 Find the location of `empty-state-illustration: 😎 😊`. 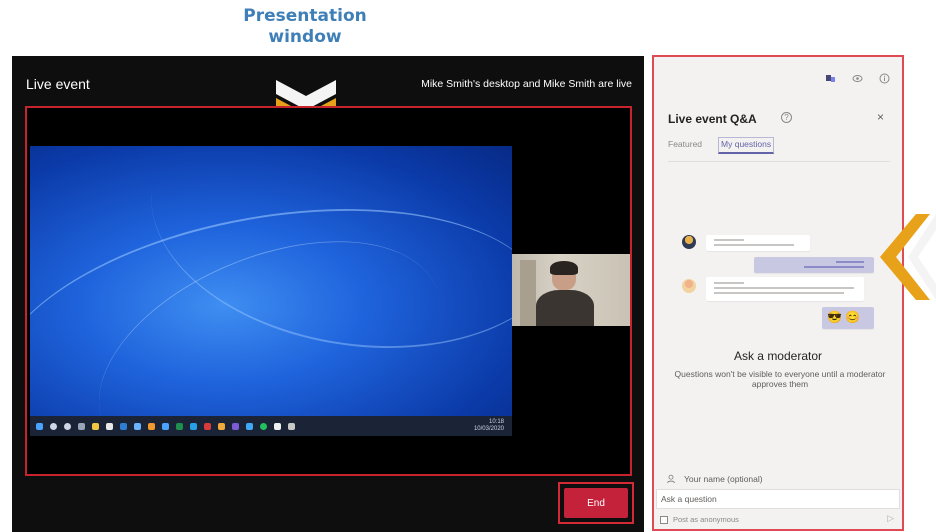

empty-state-illustration: 😎 😊 is located at coordinates (778, 282).